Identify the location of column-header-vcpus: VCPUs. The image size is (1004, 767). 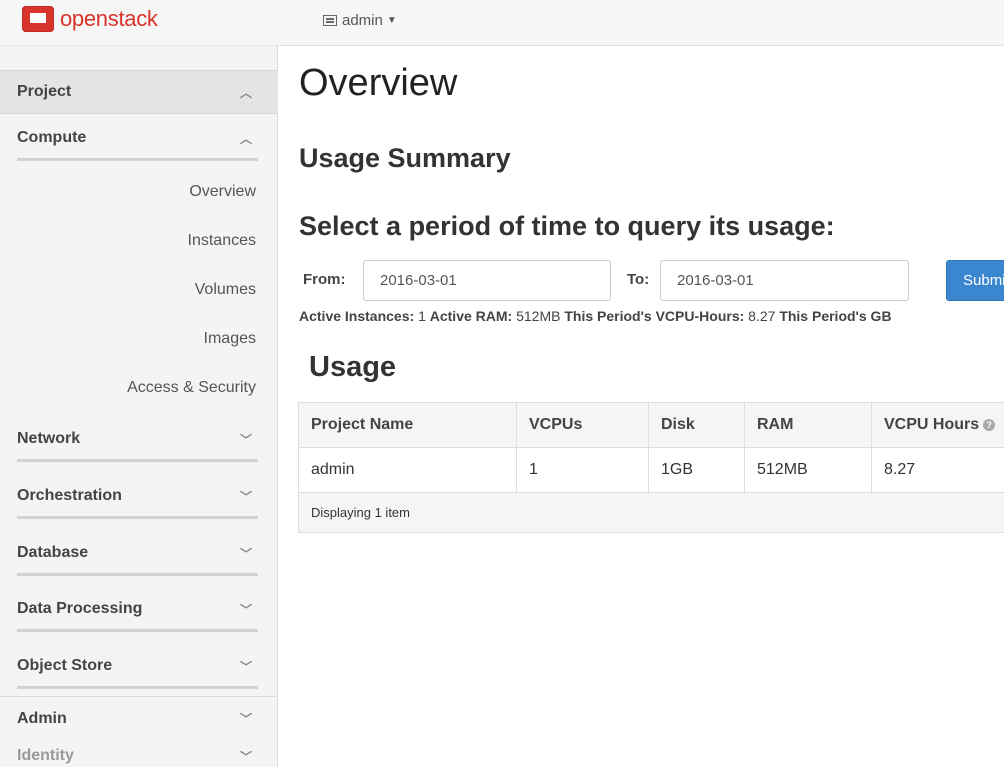
(582, 425).